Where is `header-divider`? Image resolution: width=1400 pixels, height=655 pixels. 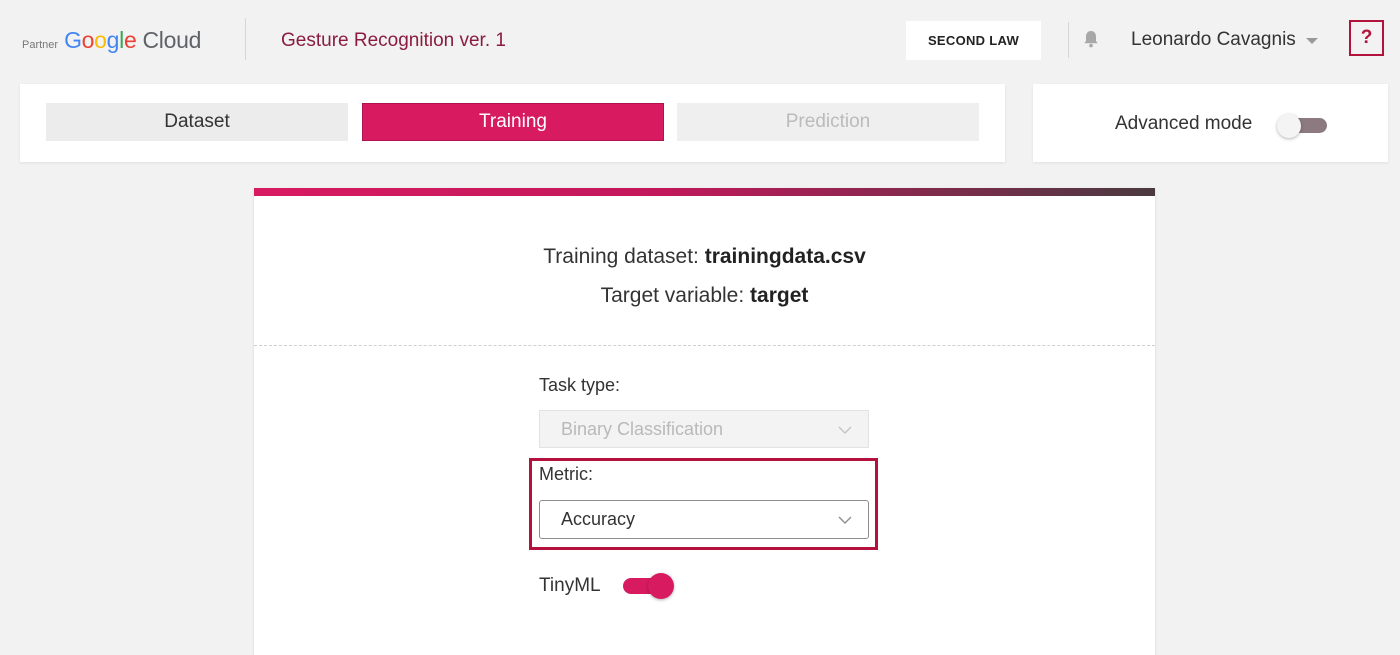
header-divider is located at coordinates (245, 39).